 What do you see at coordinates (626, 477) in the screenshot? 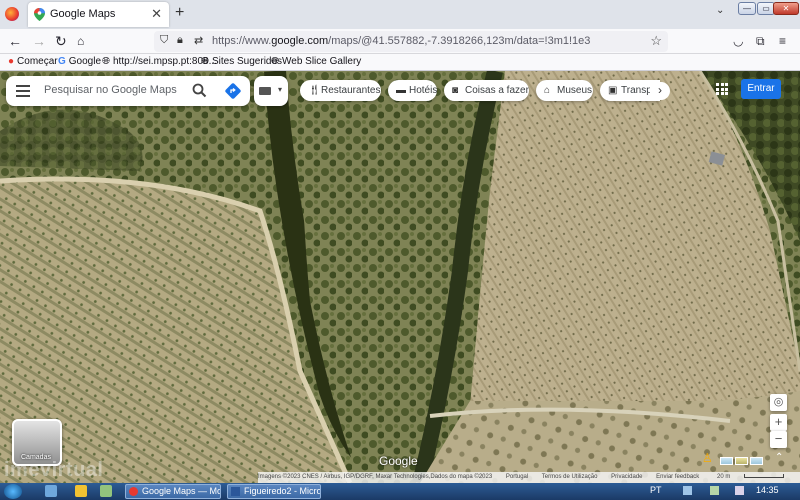
I see `privacy-link: Privacidade` at bounding box center [626, 477].